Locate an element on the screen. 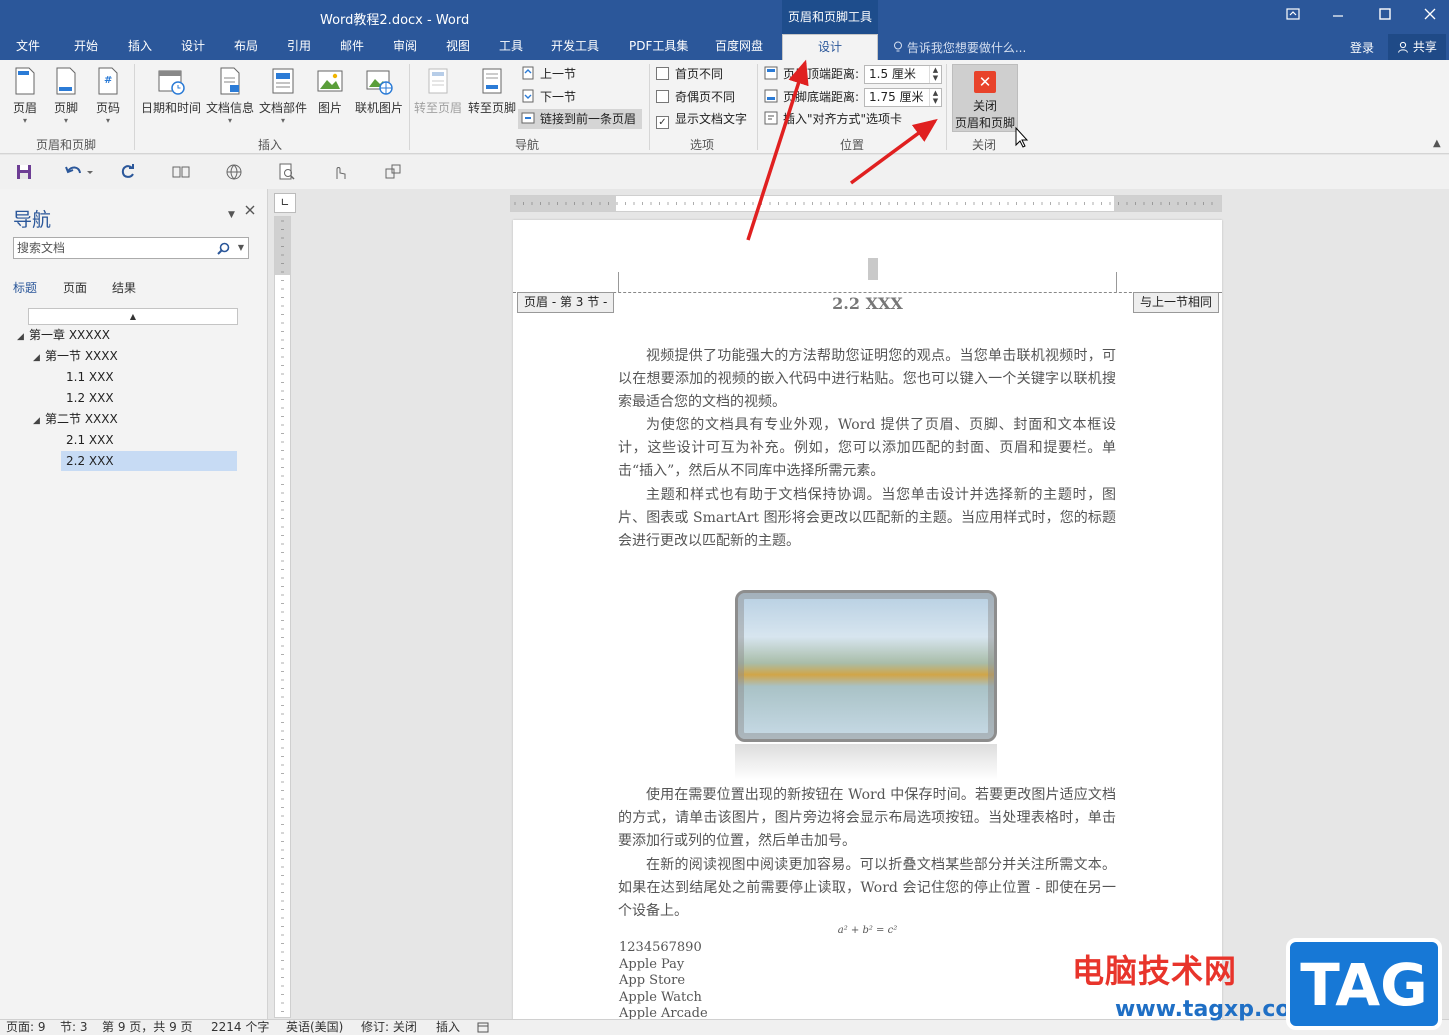 The width and height of the screenshot is (1449, 1035). nav-search-input: 搜索文档 ▼ is located at coordinates (131, 248).